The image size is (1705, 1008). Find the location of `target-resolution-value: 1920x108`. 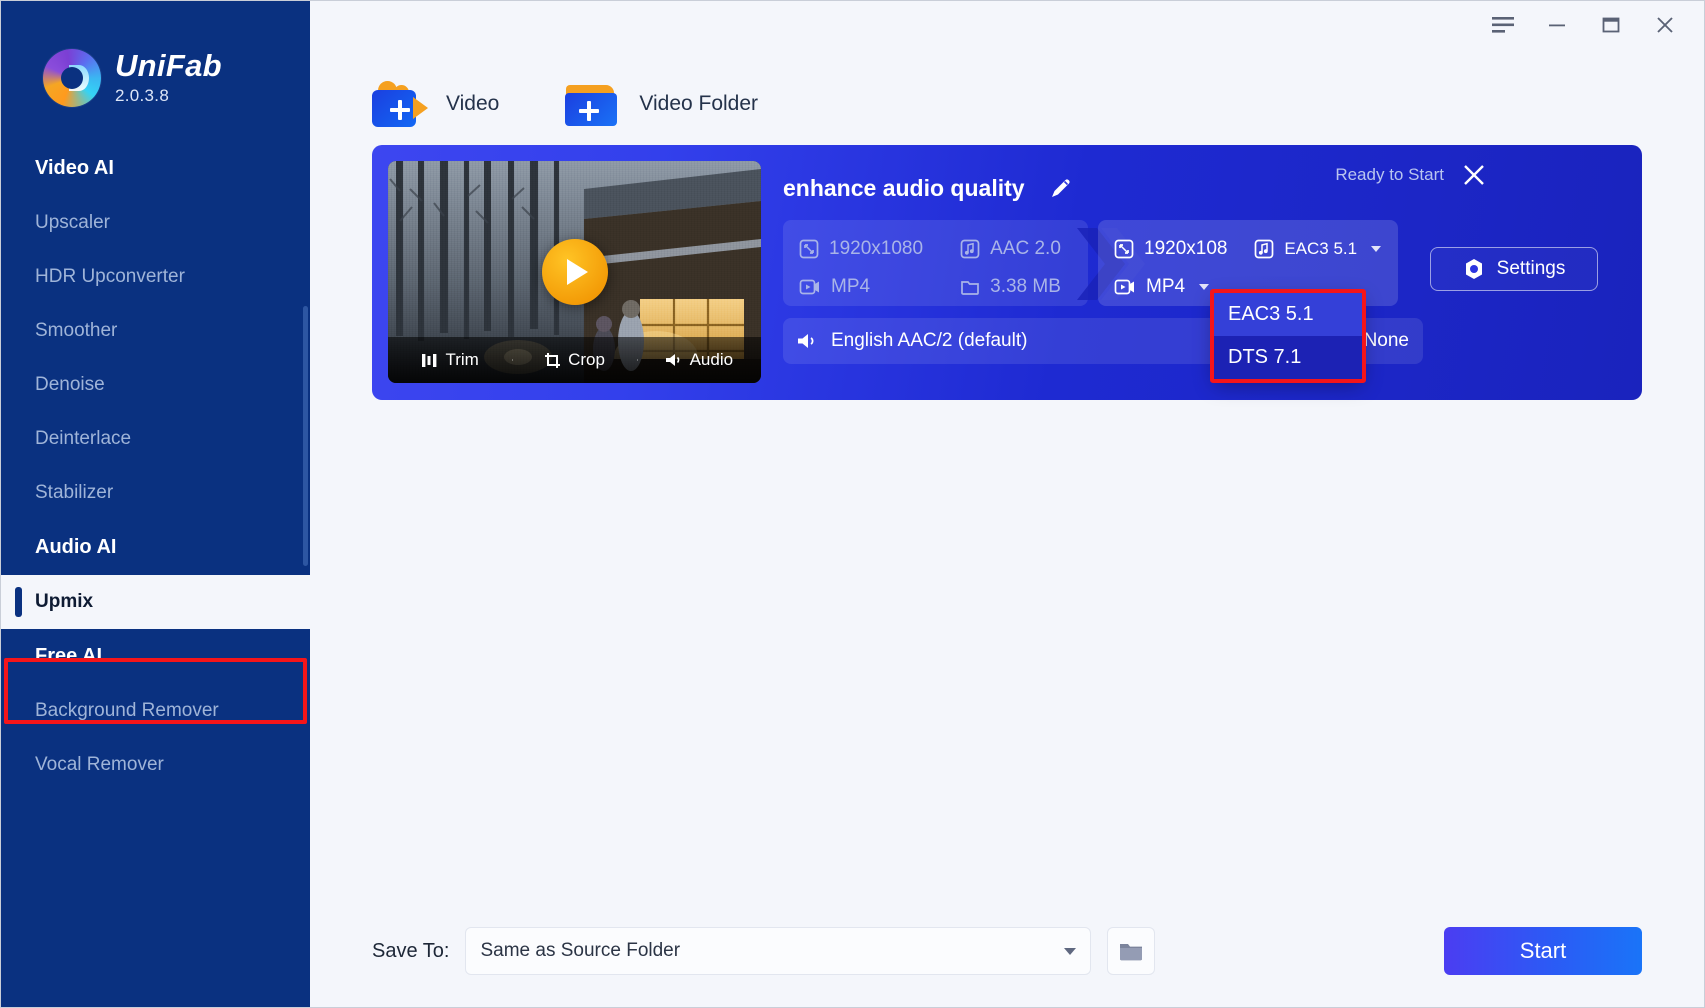

target-resolution-value: 1920x108 is located at coordinates (1186, 248).